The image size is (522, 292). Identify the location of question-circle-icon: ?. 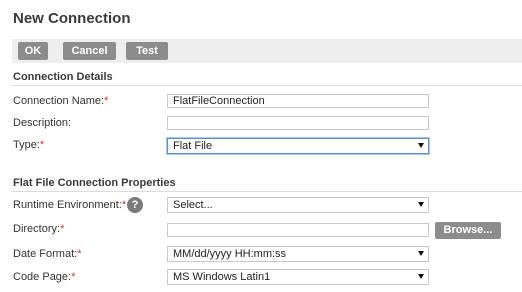
(135, 205).